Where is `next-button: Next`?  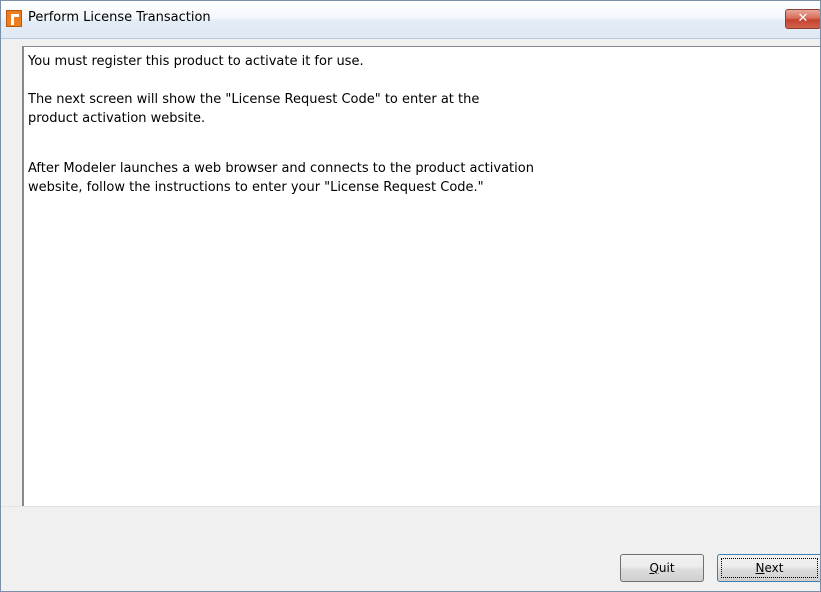
next-button: Next is located at coordinates (768, 568).